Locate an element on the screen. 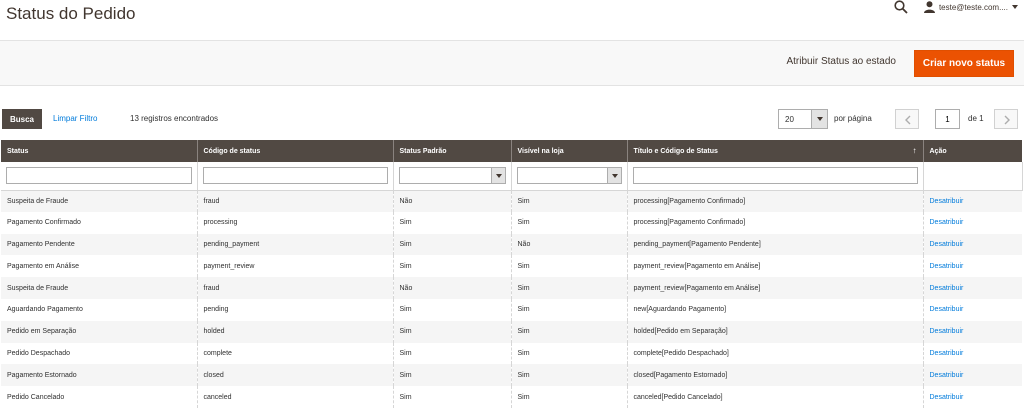  title-code-cell: canceled[Pedido Cancelado] is located at coordinates (775, 397).